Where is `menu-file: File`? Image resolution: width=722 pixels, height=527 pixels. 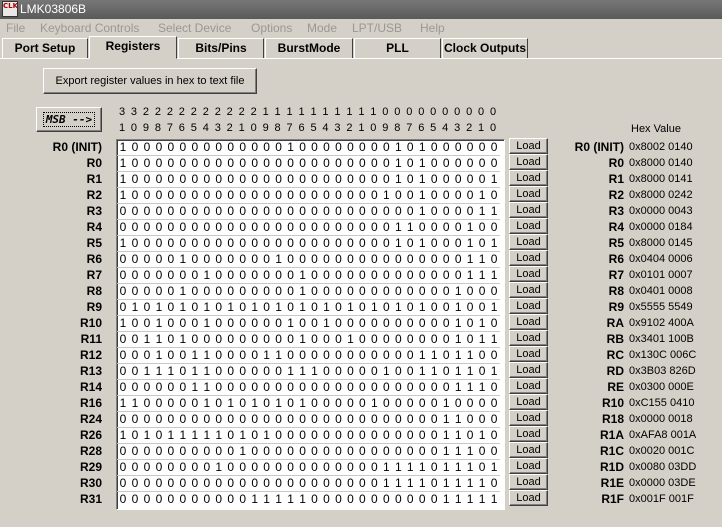
menu-file: File is located at coordinates (15, 28).